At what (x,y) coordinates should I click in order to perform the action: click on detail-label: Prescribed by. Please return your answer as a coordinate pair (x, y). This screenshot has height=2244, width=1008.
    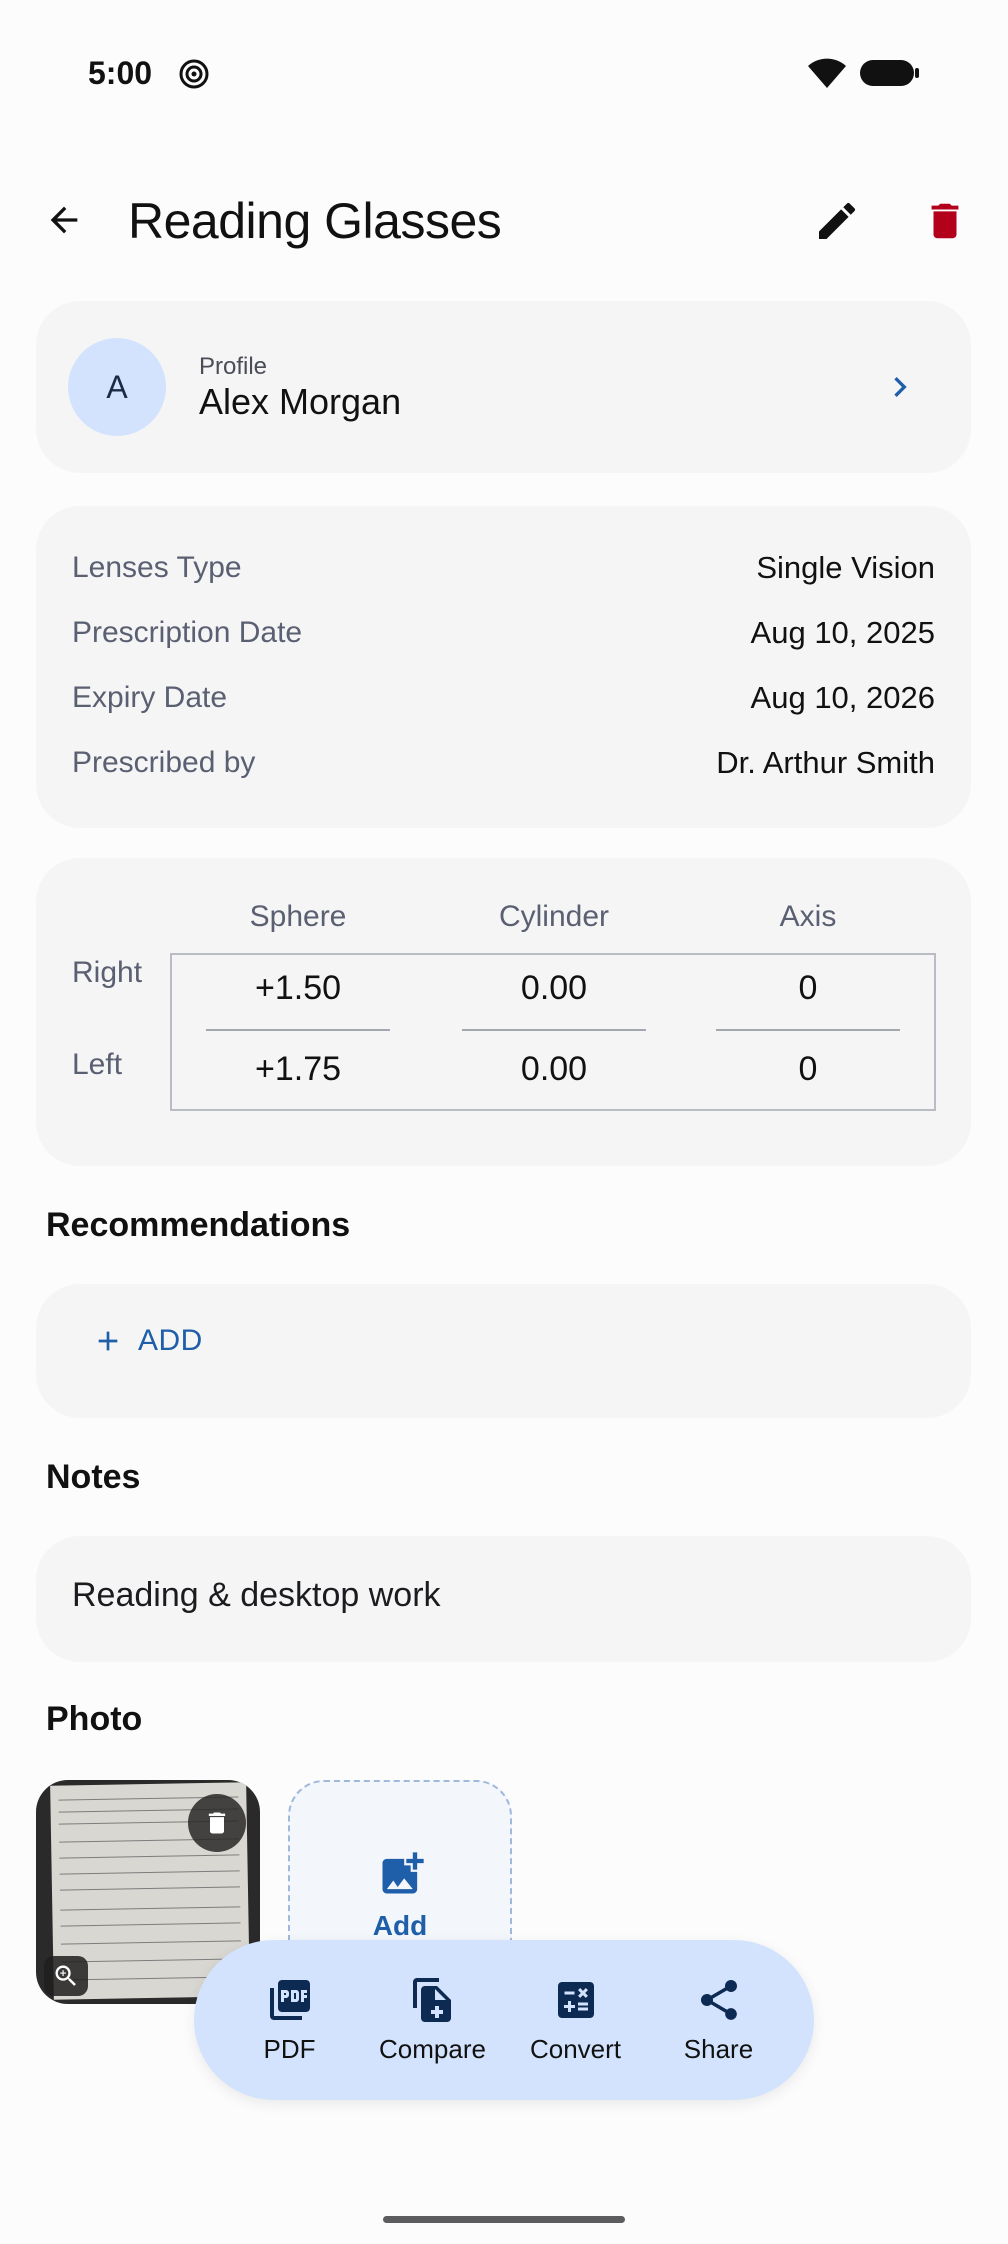
    Looking at the image, I should click on (164, 762).